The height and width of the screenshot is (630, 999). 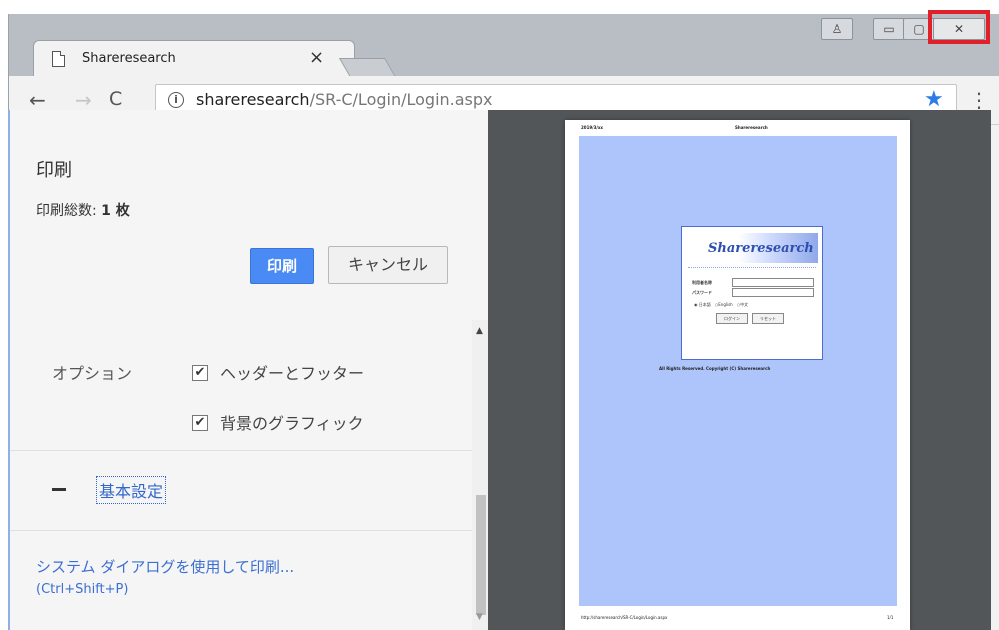 What do you see at coordinates (479, 331) in the screenshot?
I see `scroll-up-icon: ▲` at bounding box center [479, 331].